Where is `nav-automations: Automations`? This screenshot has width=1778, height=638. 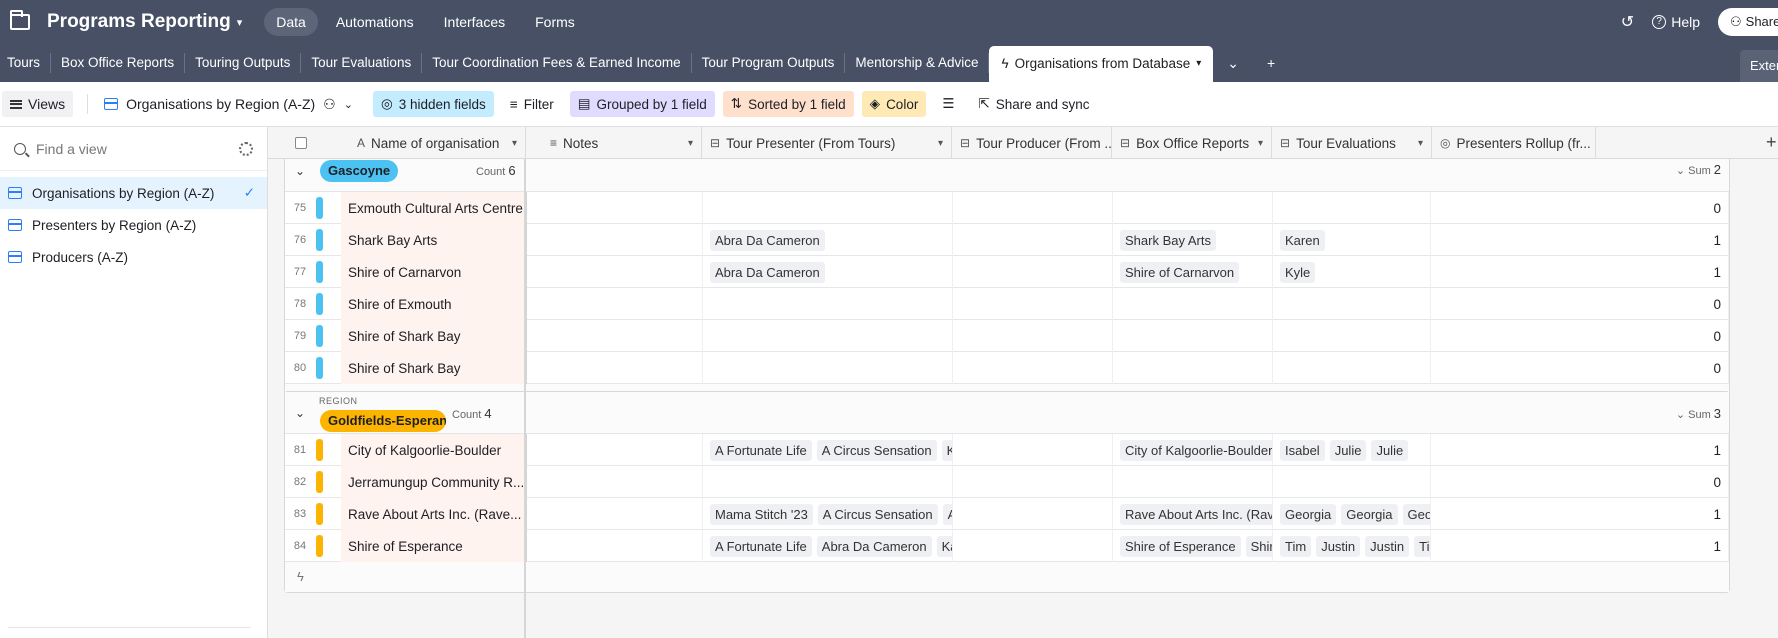
nav-automations: Automations is located at coordinates (375, 22).